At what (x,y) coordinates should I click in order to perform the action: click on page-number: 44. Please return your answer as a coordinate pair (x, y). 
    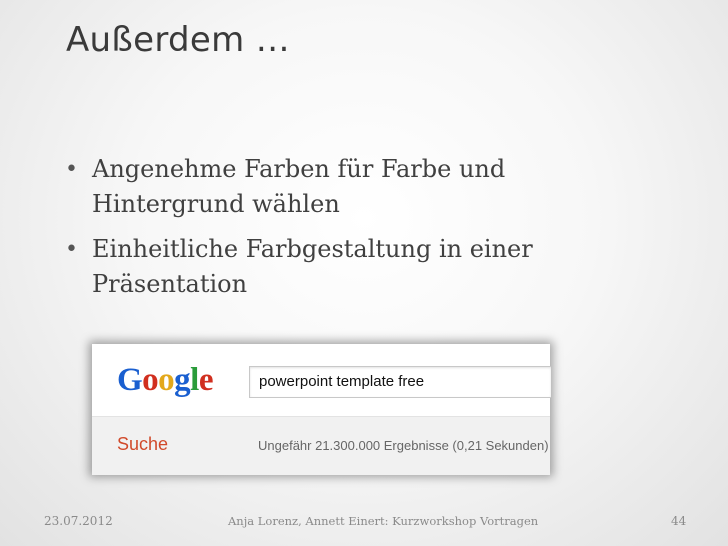
    Looking at the image, I should click on (679, 521).